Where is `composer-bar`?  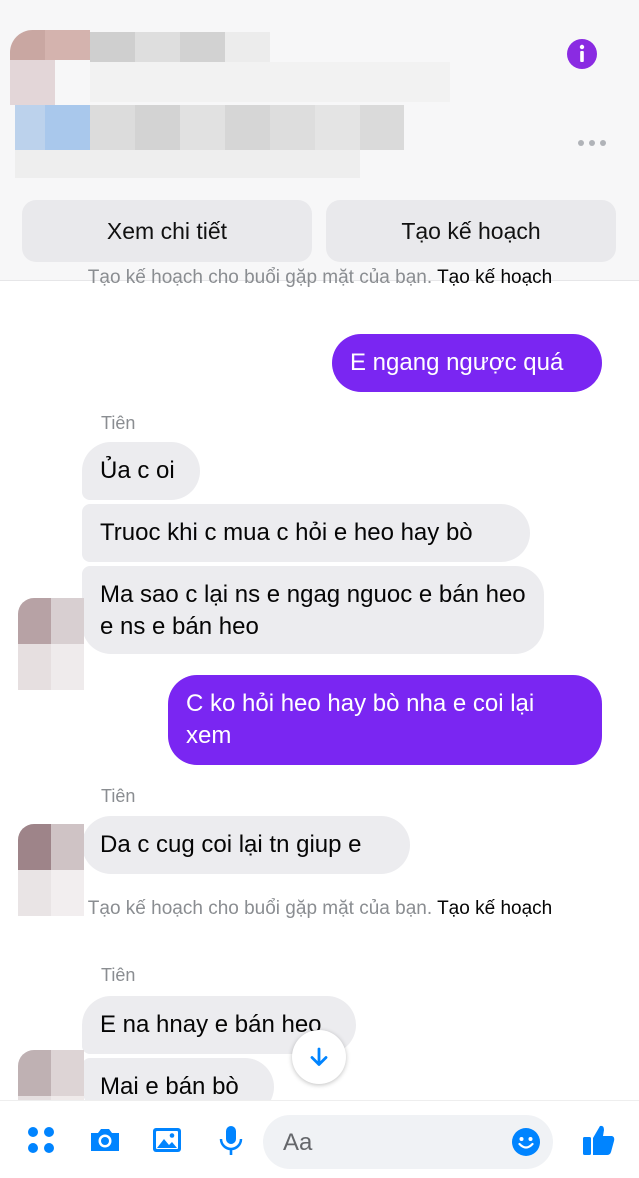
composer-bar is located at coordinates (319, 1139).